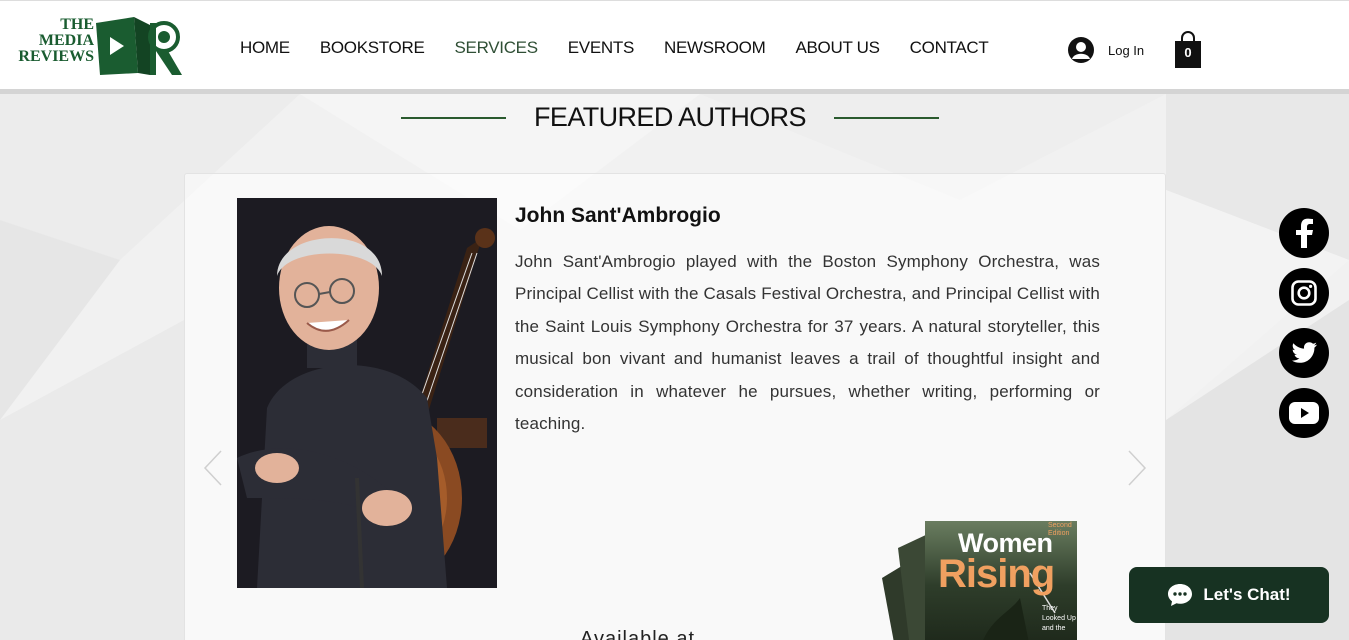 The image size is (1349, 640). I want to click on facebook-icon, so click(1304, 233).